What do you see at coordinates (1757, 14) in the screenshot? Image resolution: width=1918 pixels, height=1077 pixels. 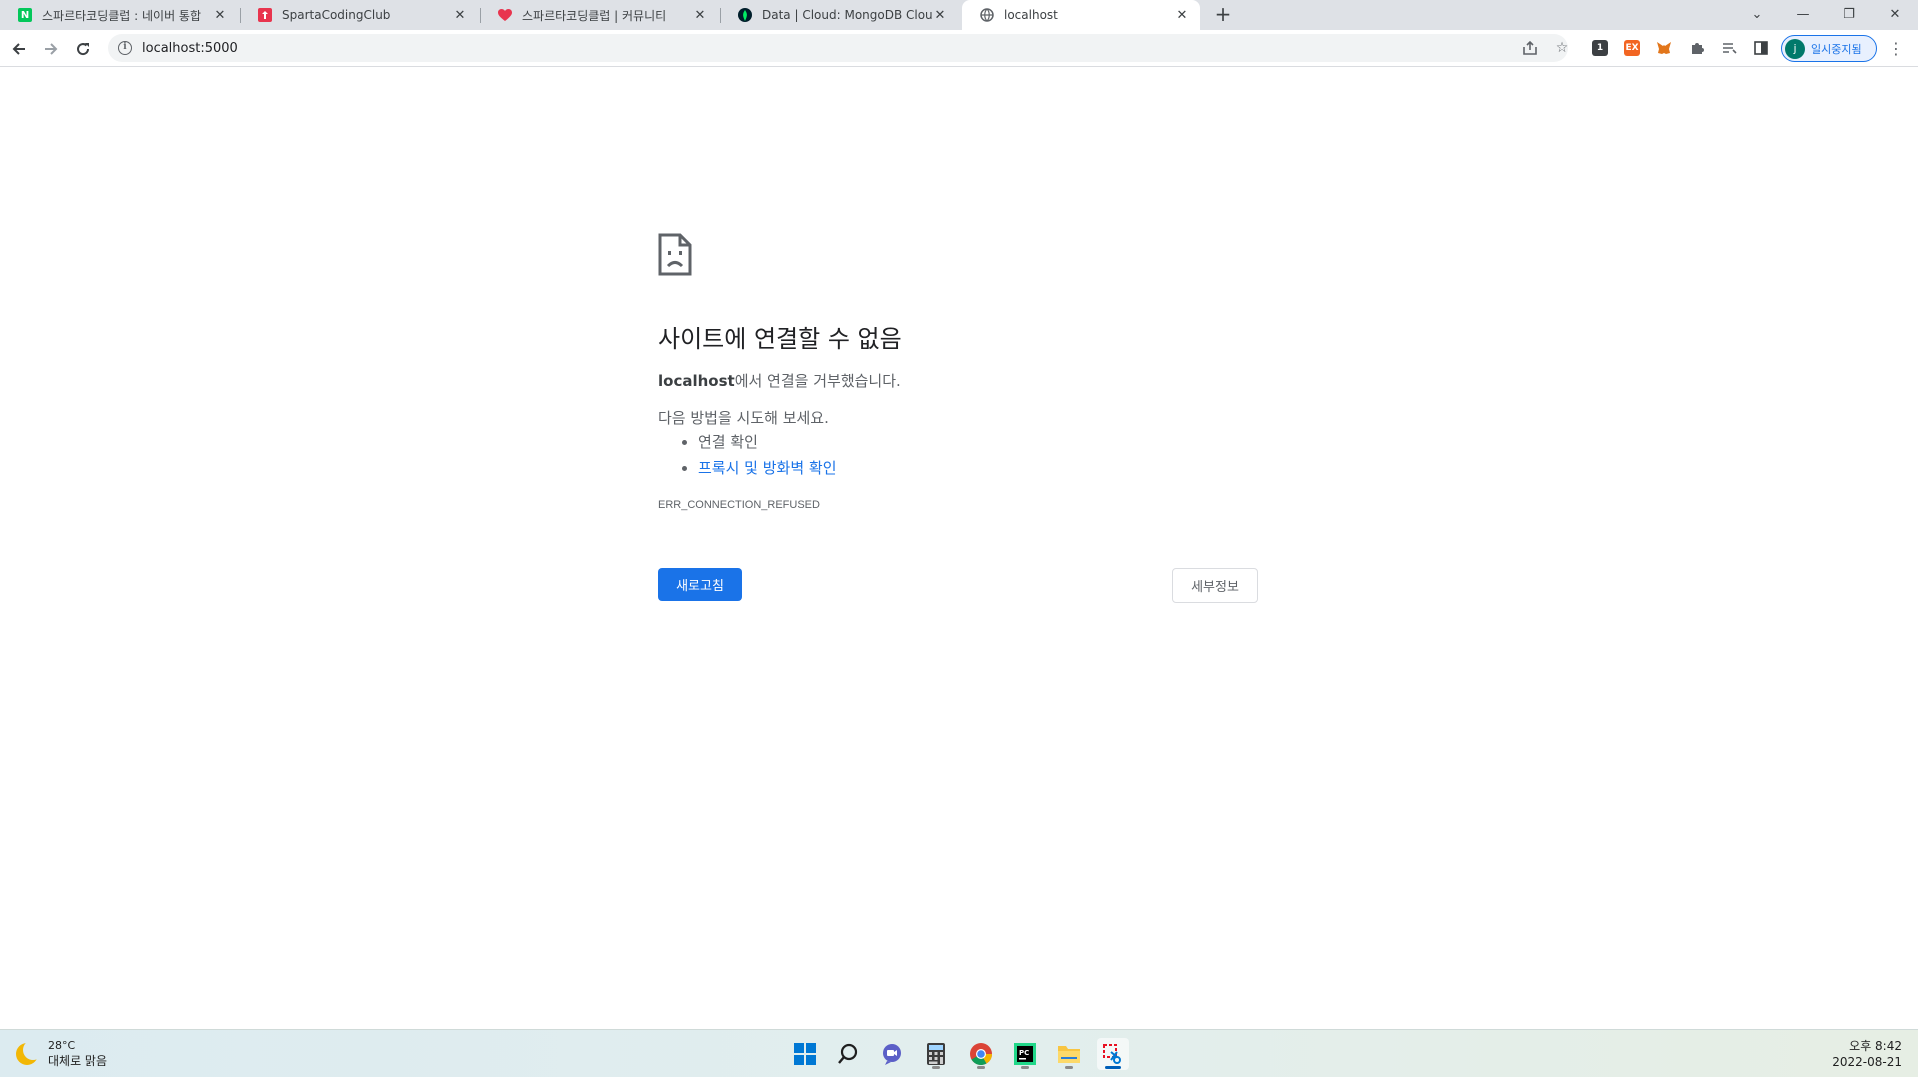 I see `tab-search-icon: ⌄` at bounding box center [1757, 14].